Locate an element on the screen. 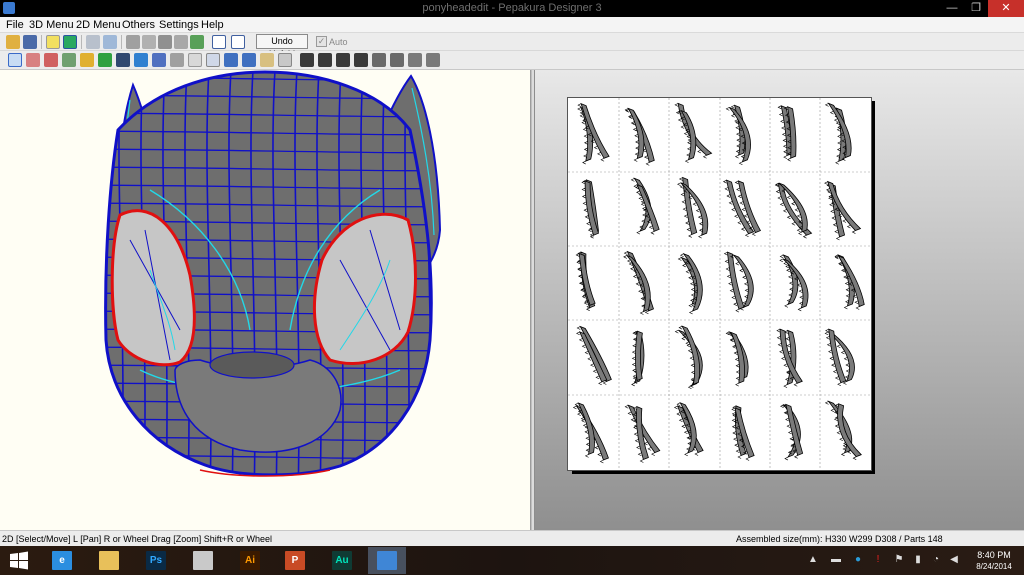  redo-tool-icon is located at coordinates (159, 60).